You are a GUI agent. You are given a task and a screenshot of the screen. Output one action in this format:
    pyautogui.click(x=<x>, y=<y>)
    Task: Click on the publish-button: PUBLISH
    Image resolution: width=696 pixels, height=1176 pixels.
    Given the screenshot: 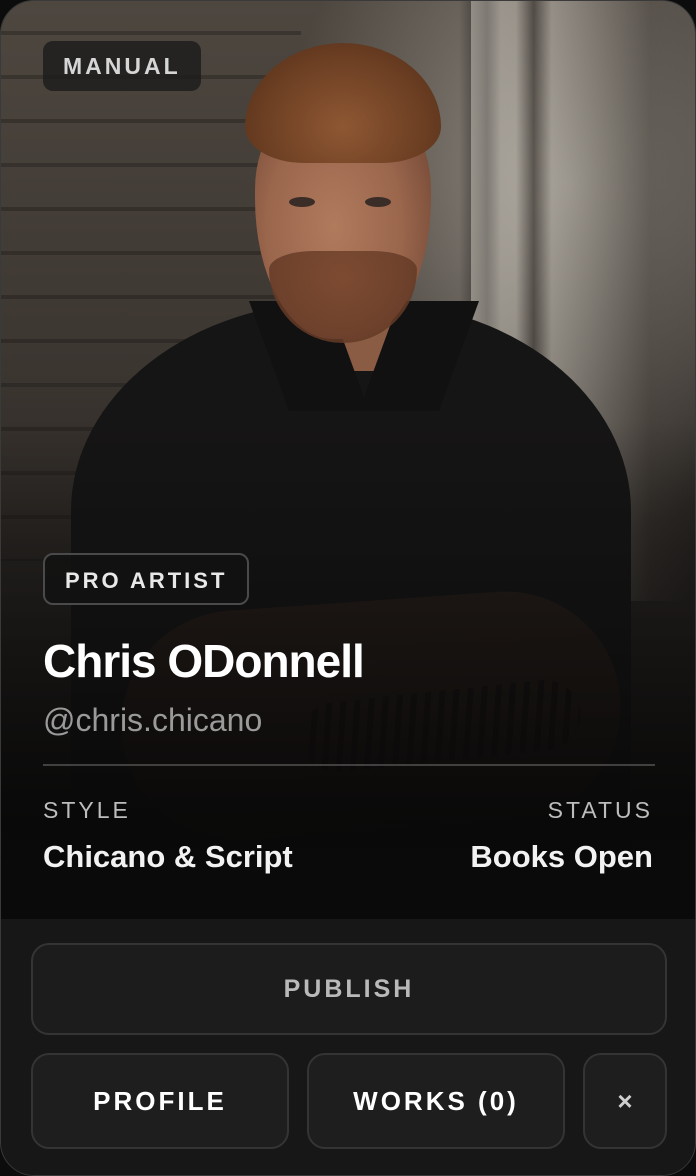 What is the action you would take?
    pyautogui.click(x=349, y=989)
    